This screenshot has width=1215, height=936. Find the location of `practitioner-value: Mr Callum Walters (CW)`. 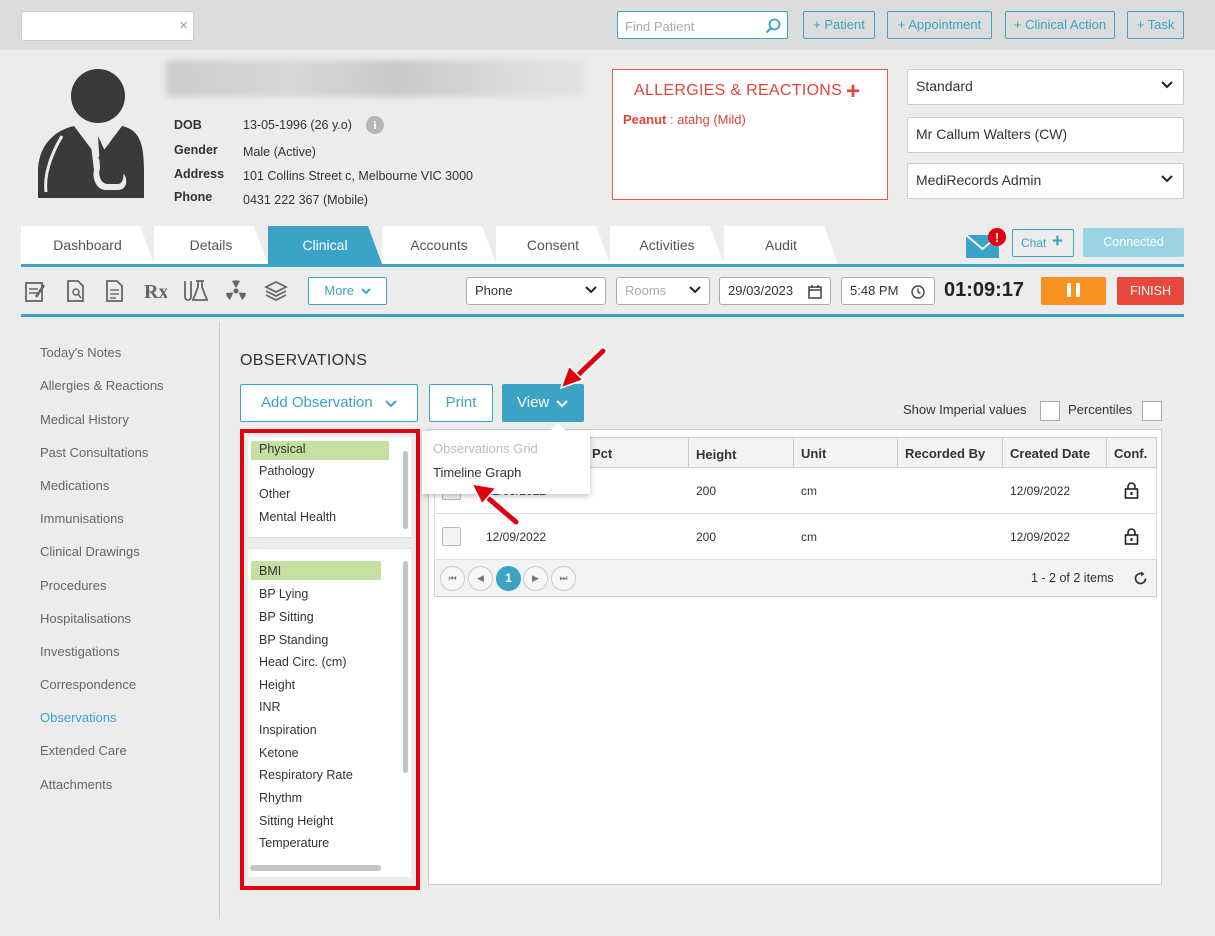

practitioner-value: Mr Callum Walters (CW) is located at coordinates (992, 134).